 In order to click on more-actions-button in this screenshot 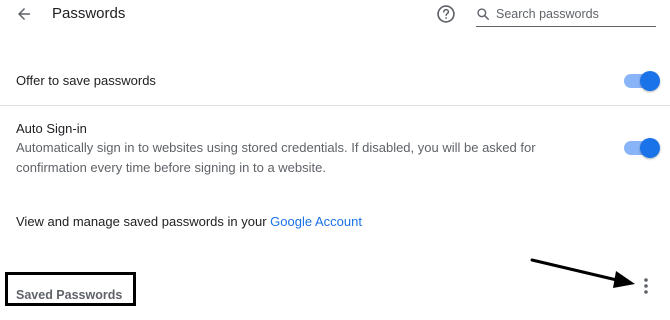, I will do `click(646, 286)`.